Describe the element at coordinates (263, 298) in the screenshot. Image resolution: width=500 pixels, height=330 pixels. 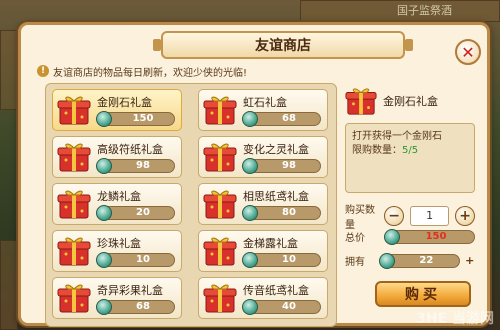
I see `shop-item: 传音纸鸢礼盒 40` at that location.